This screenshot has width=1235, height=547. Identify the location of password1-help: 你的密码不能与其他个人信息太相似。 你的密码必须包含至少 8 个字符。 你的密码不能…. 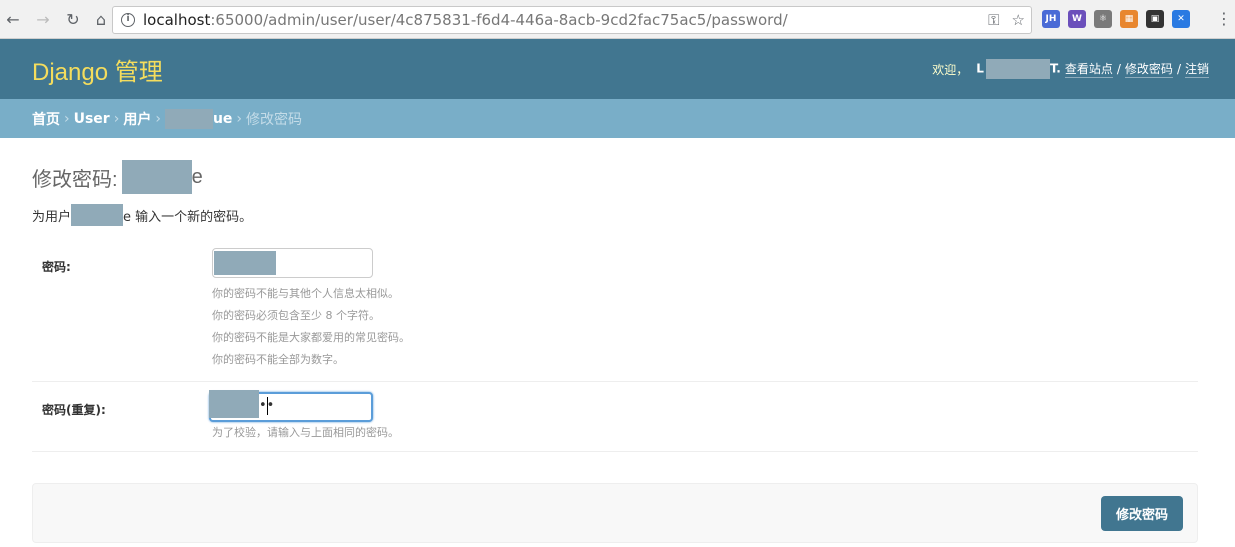
(705, 327).